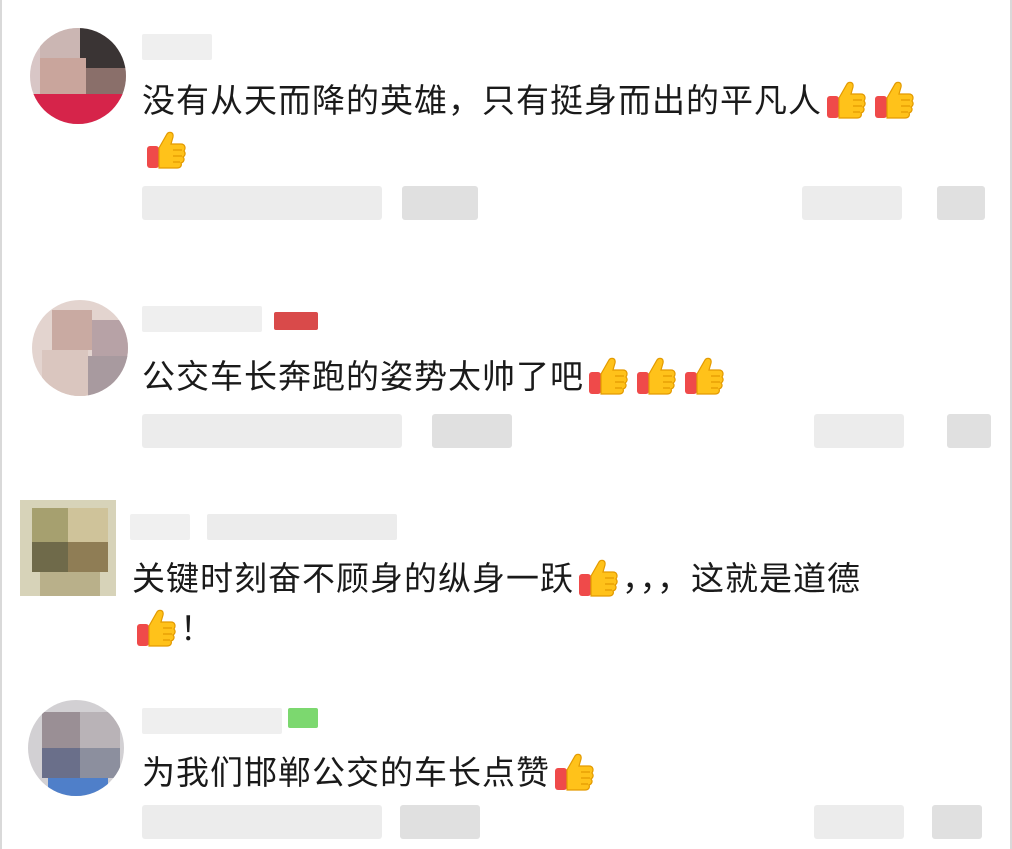 This screenshot has height=849, width=1012. What do you see at coordinates (353, 578) in the screenshot?
I see `comment-body: 关键时刻奋不顾身的纵身一跃` at bounding box center [353, 578].